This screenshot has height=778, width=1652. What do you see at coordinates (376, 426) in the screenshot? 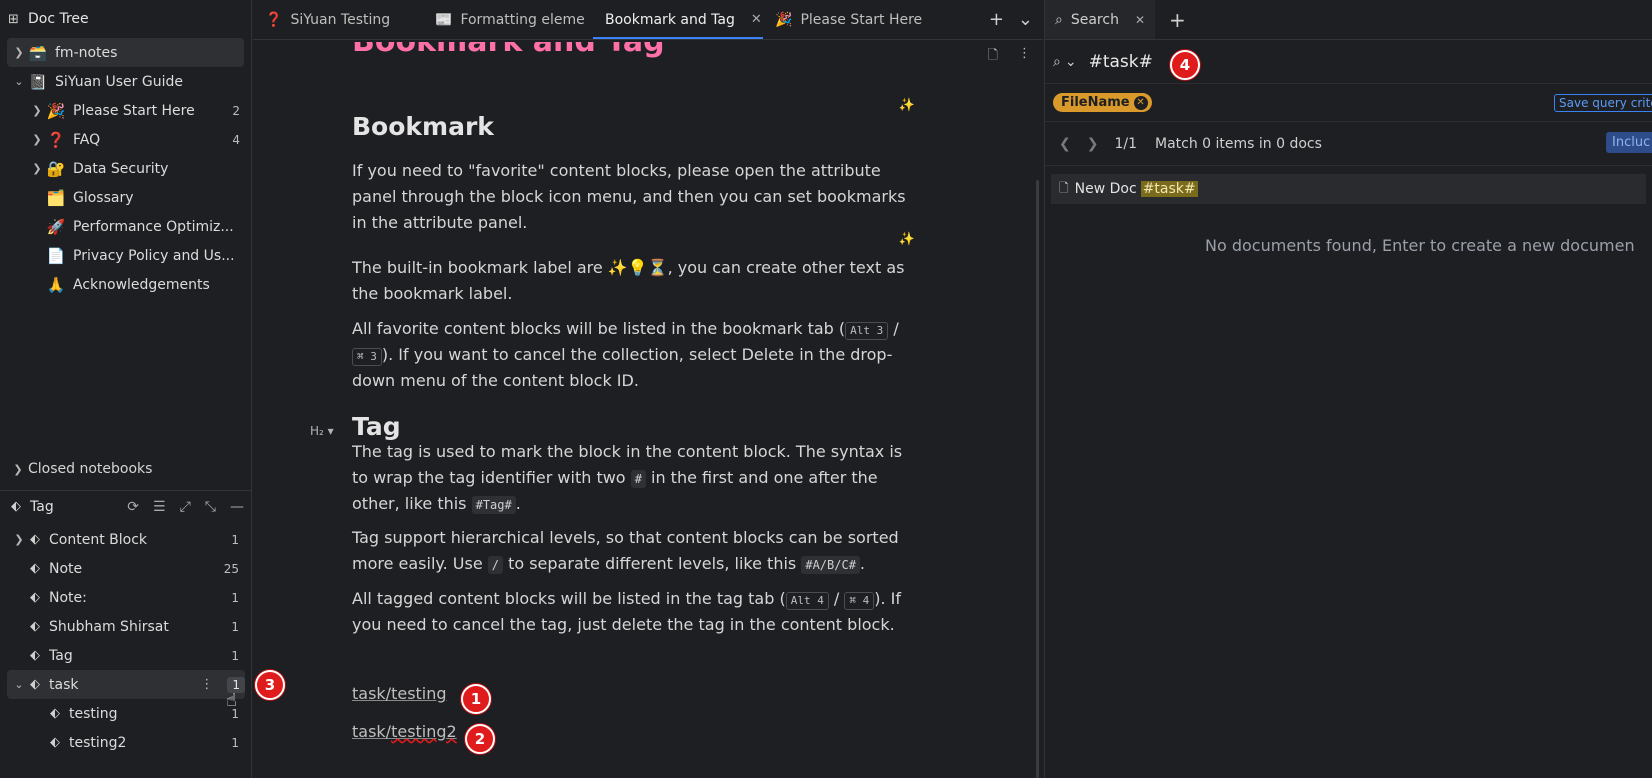
I see `heading-tag: Tag` at bounding box center [376, 426].